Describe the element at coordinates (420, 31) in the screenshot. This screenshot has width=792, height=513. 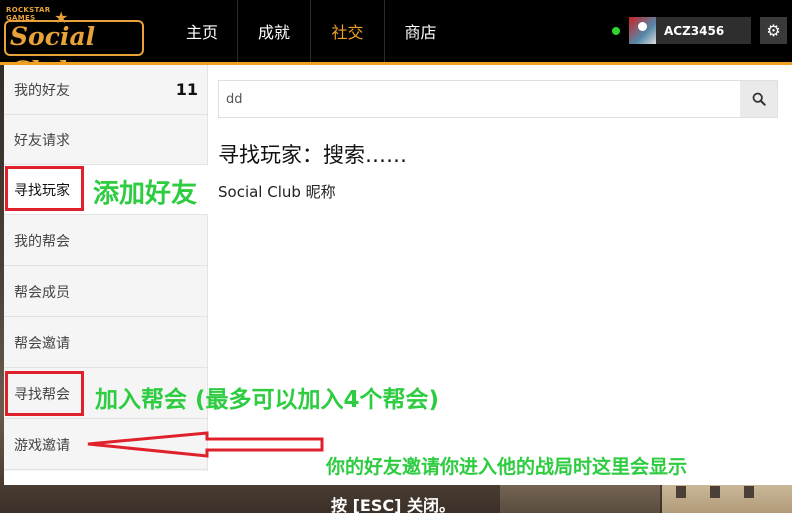
I see `nav-store: 商店` at that location.